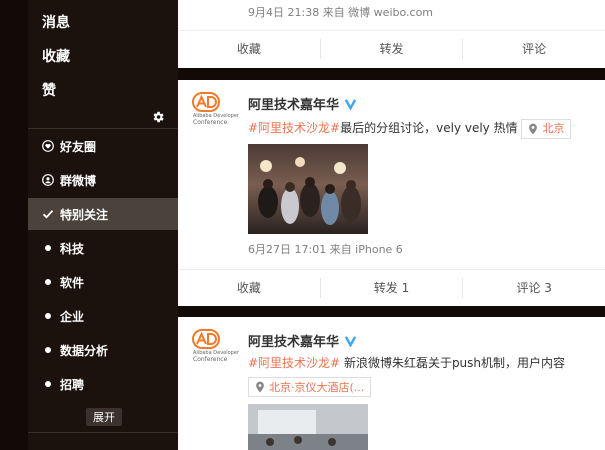  I want to click on sidebar-item-label: 企业, so click(72, 316).